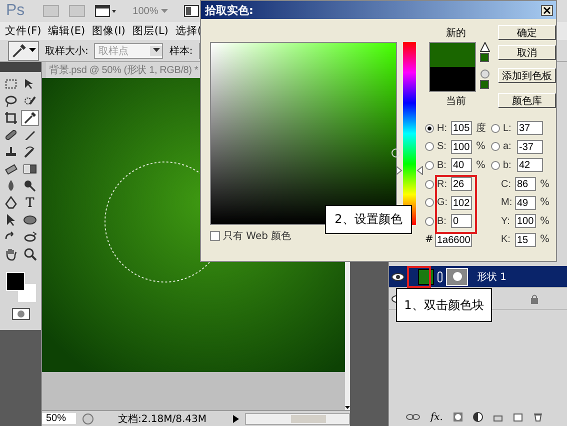 Image resolution: width=567 pixels, height=426 pixels. Describe the element at coordinates (105, 11) in the screenshot. I see `view-icon` at that location.